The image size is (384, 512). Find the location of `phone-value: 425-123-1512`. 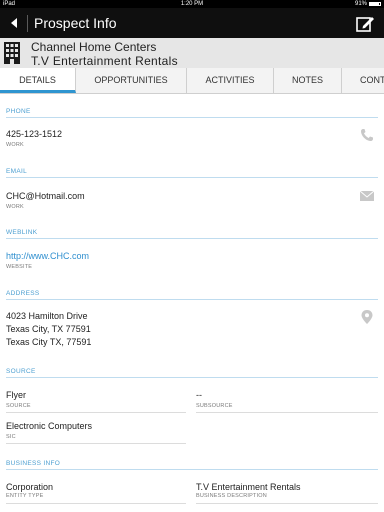

phone-value: 425-123-1512 is located at coordinates (34, 134).